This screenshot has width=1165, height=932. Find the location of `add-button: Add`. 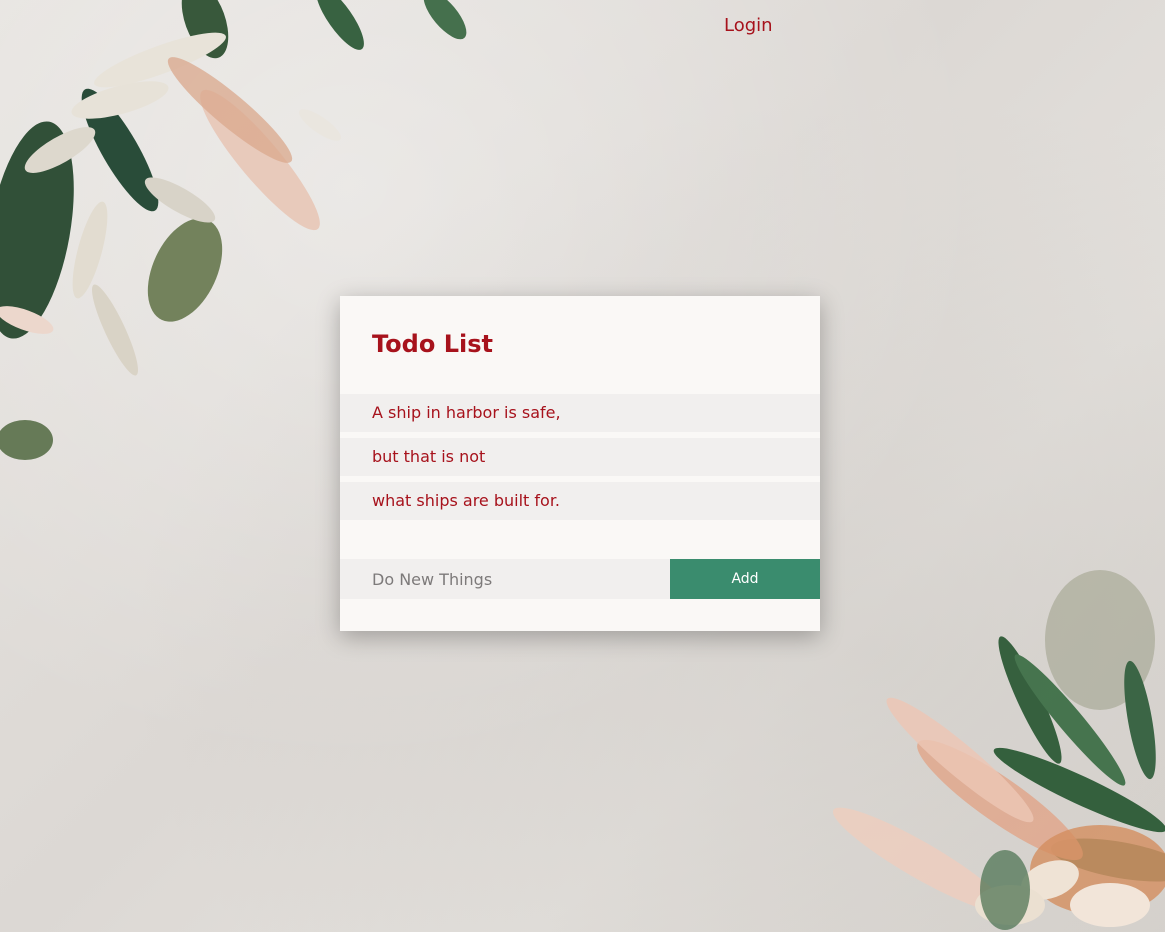

add-button: Add is located at coordinates (745, 579).